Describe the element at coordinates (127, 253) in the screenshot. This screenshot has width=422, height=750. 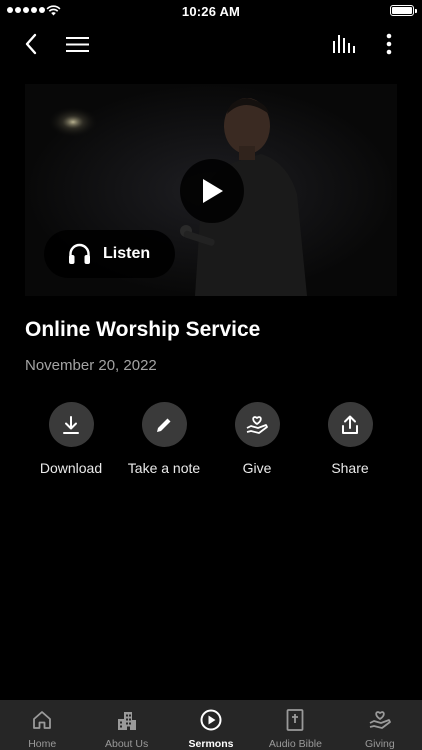
I see `listen-label: Listen` at that location.